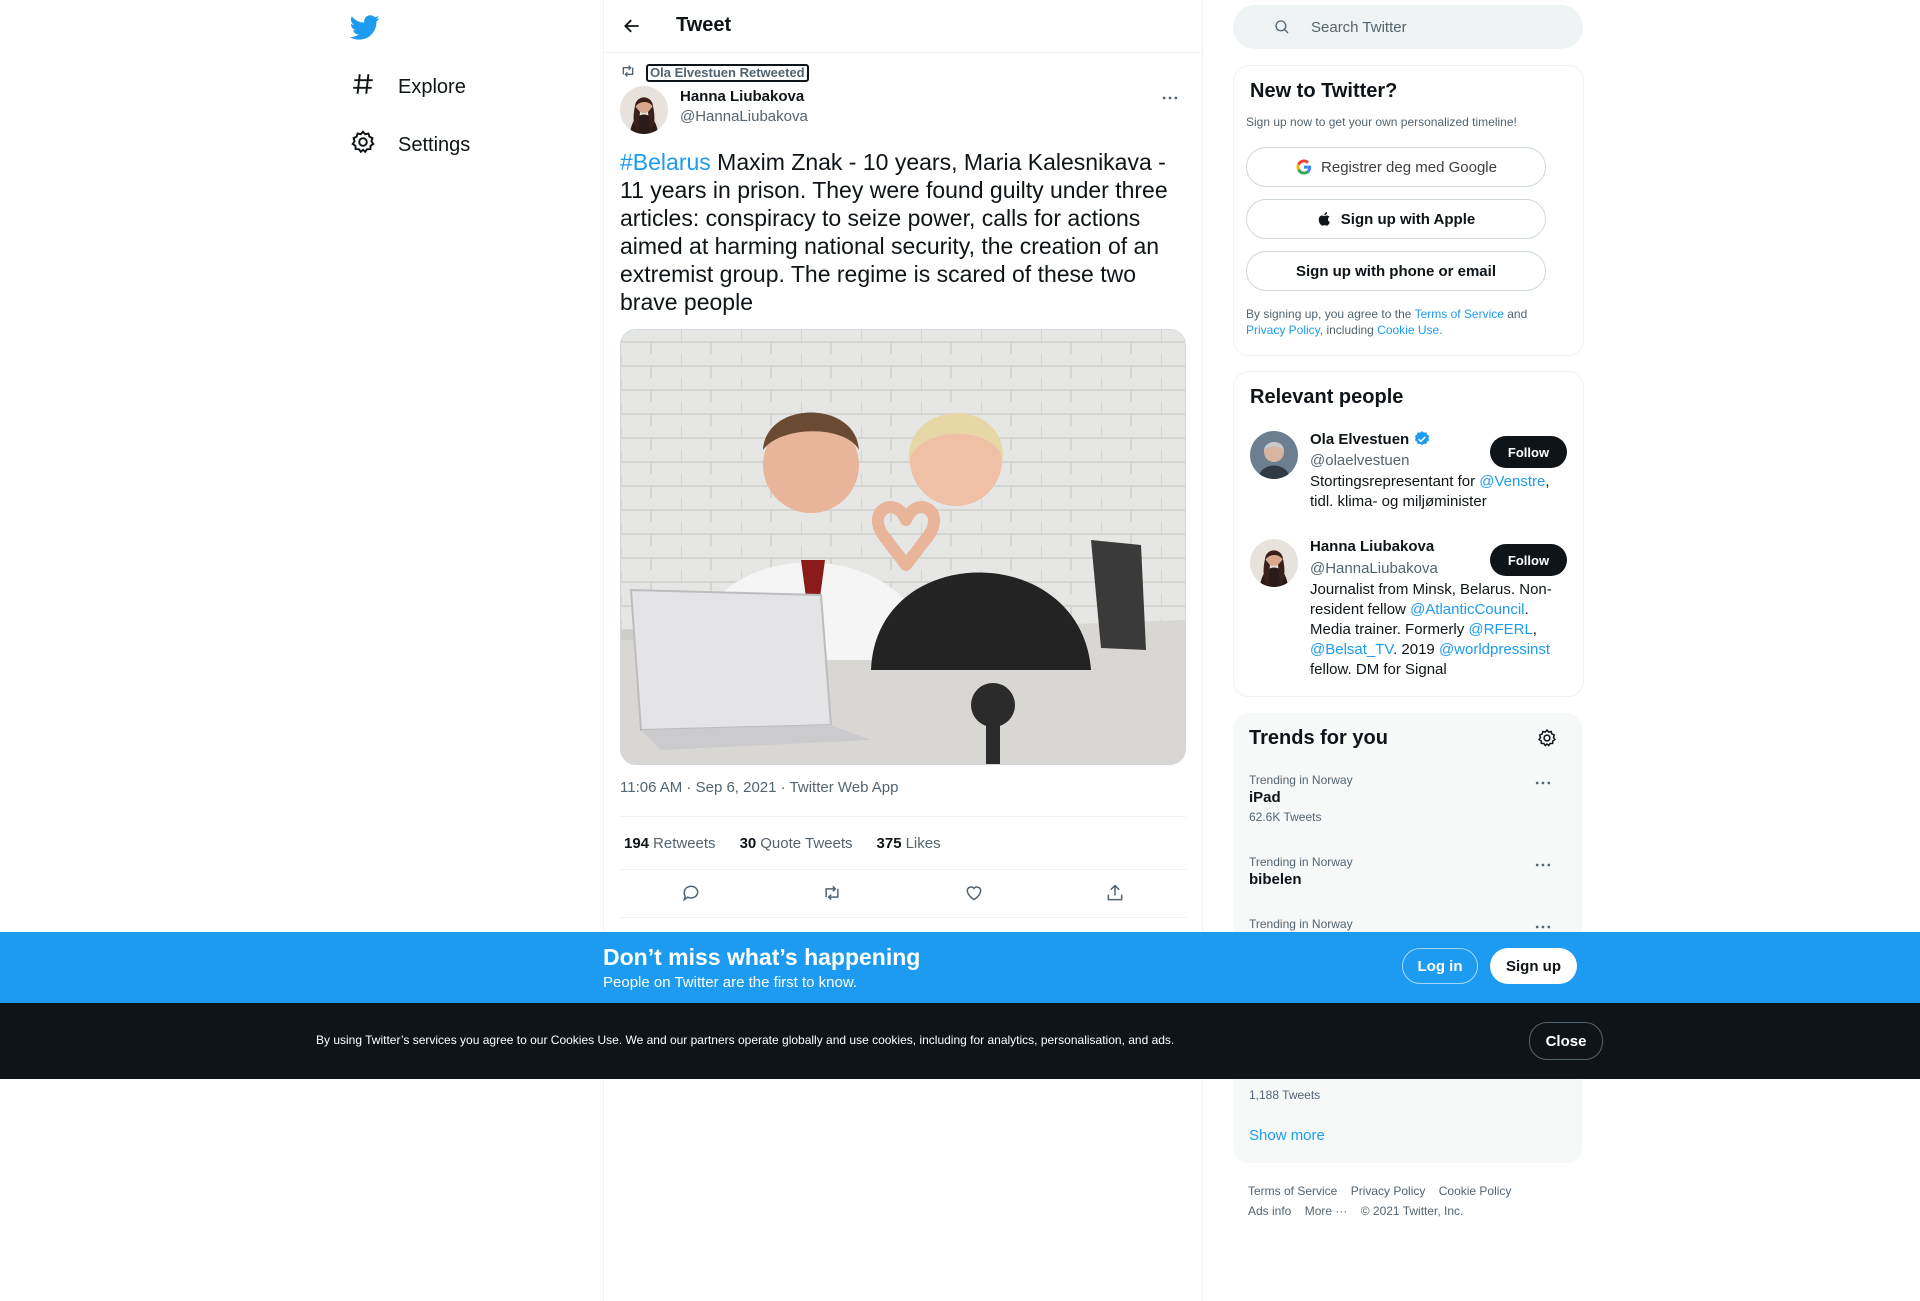 The width and height of the screenshot is (1920, 1301). I want to click on phone-email-signup-button: Sign up with phone or email, so click(1396, 271).